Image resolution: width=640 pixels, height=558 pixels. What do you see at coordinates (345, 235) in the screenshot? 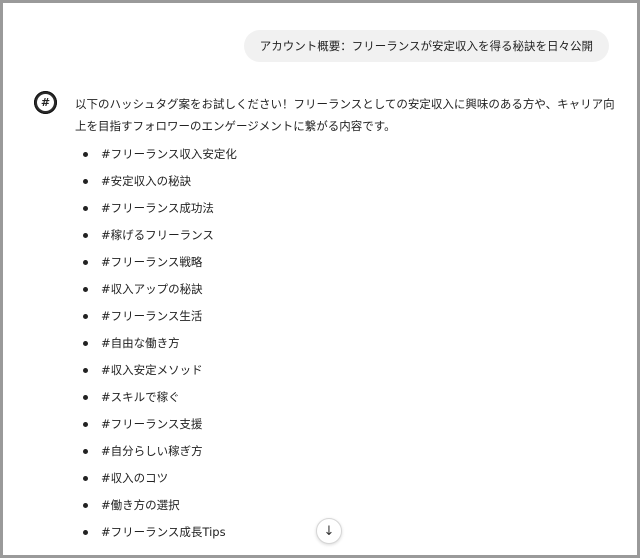
I see `list-item: #稼げるフリーランス` at bounding box center [345, 235].